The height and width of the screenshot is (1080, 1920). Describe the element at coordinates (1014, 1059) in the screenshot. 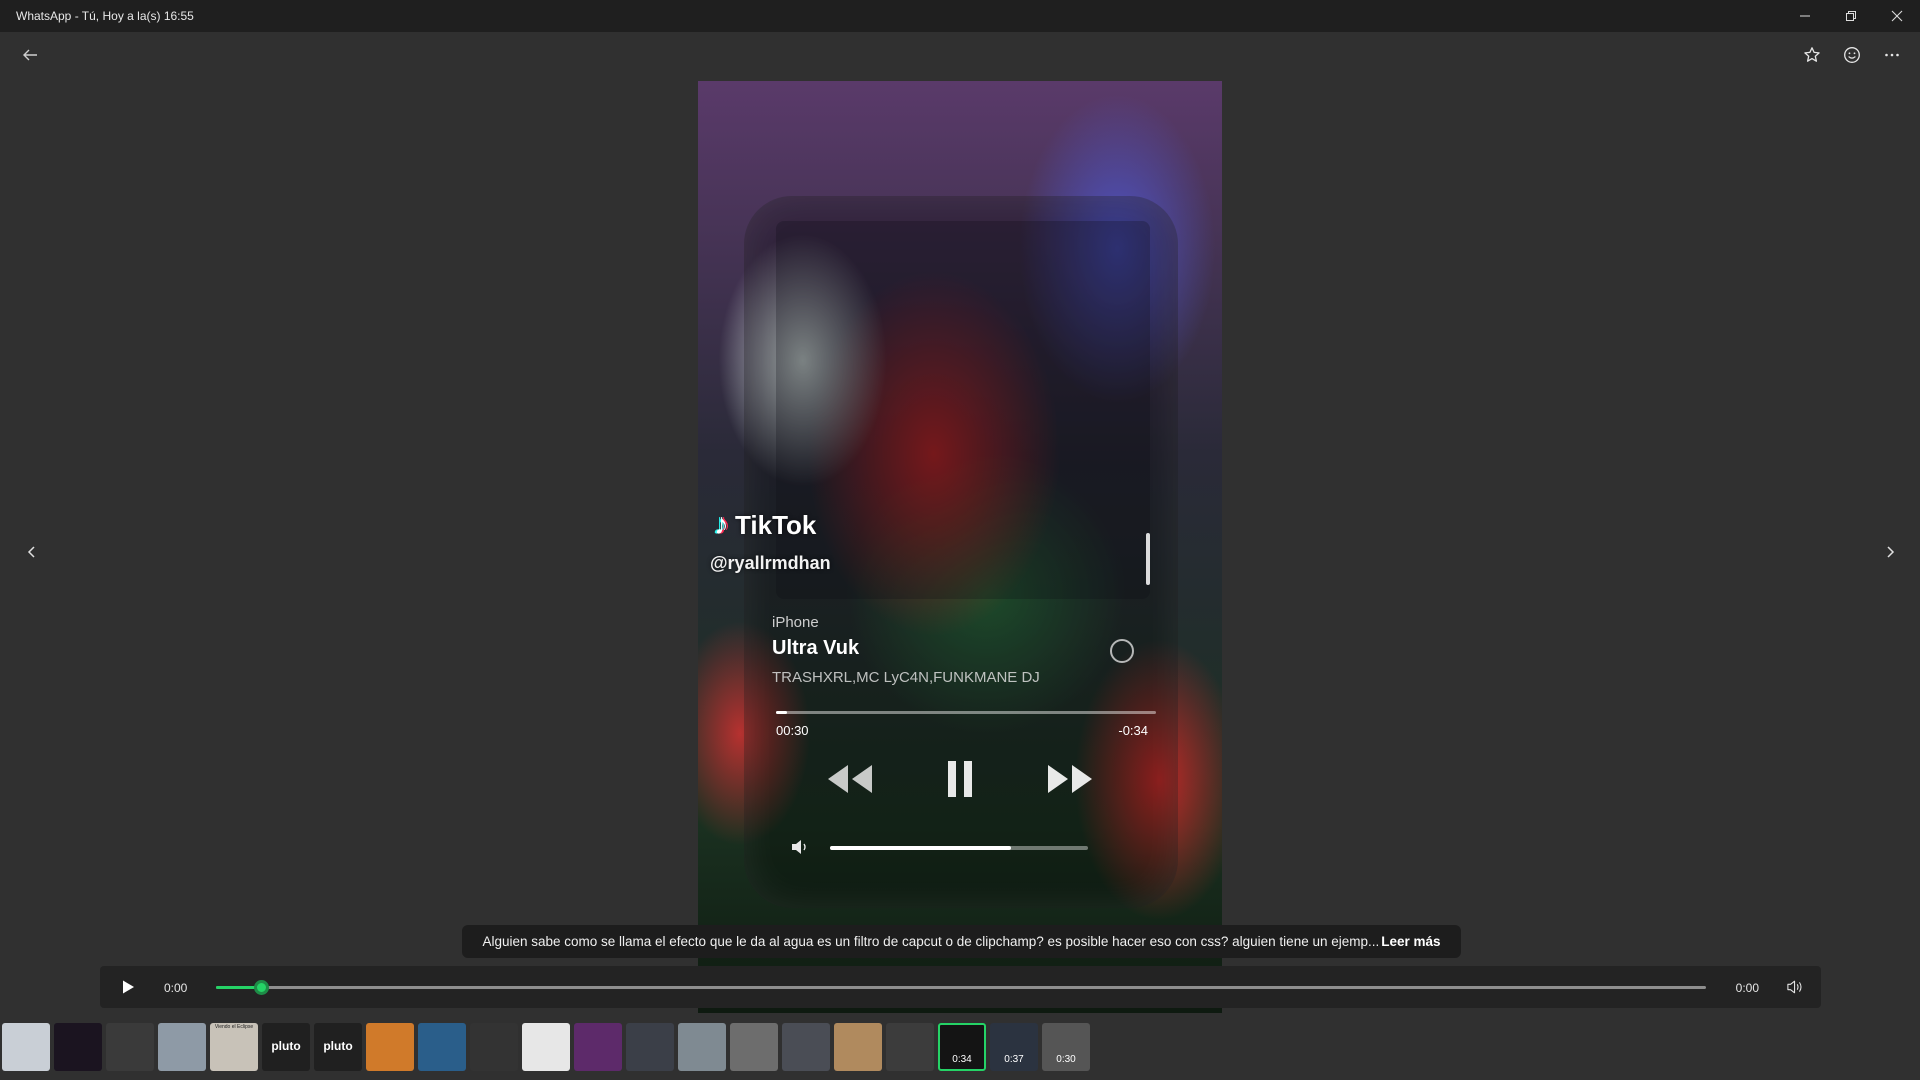

I see `thumbnail-duration: 0:37` at that location.